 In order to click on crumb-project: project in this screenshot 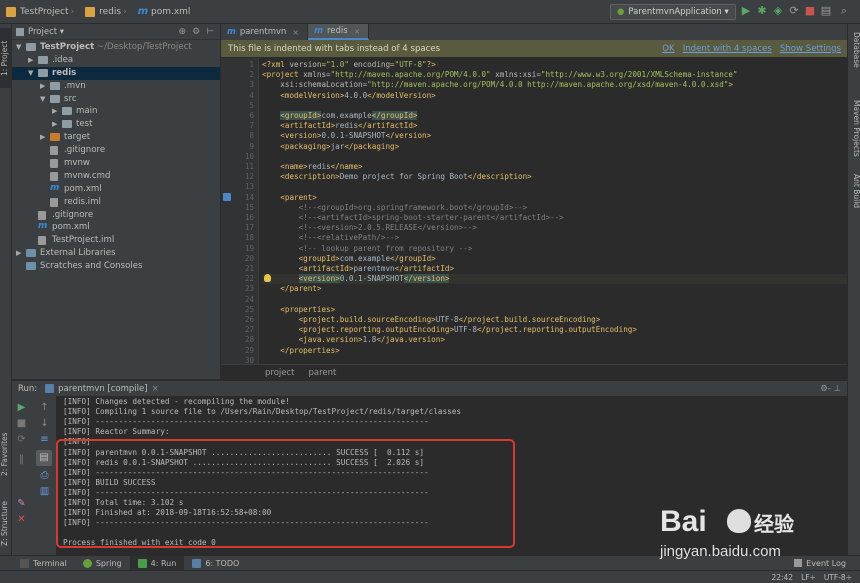, I will do `click(280, 373)`.